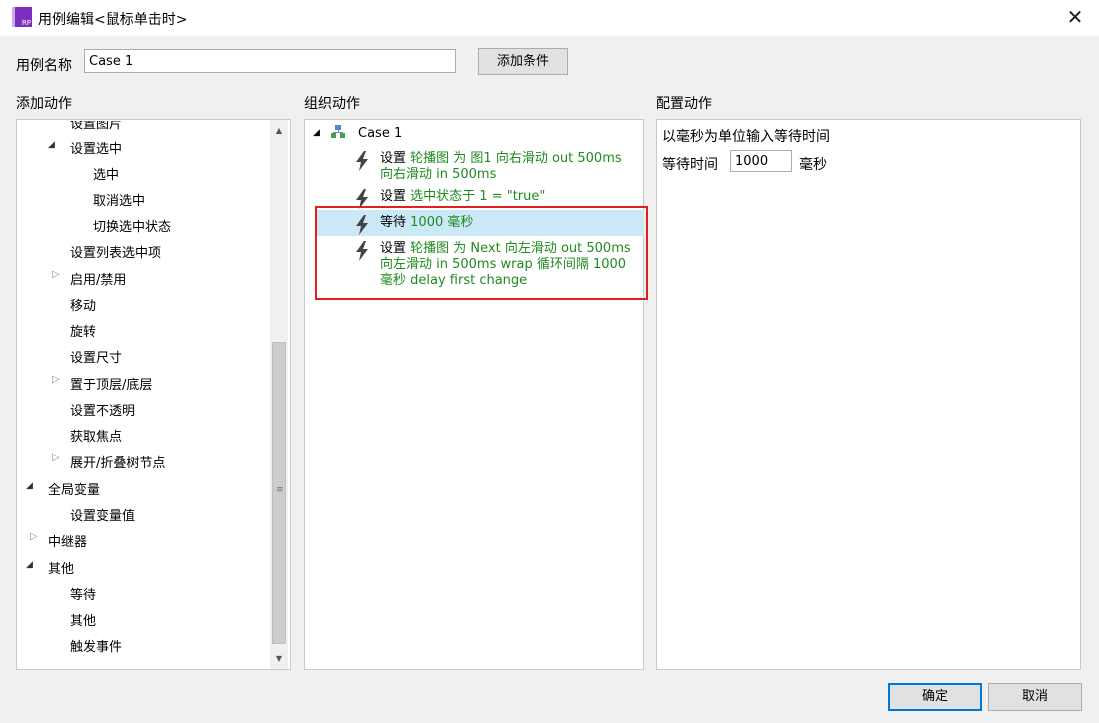 The height and width of the screenshot is (723, 1099). What do you see at coordinates (96, 126) in the screenshot?
I see `tree-item-set-image: 设置图片` at bounding box center [96, 126].